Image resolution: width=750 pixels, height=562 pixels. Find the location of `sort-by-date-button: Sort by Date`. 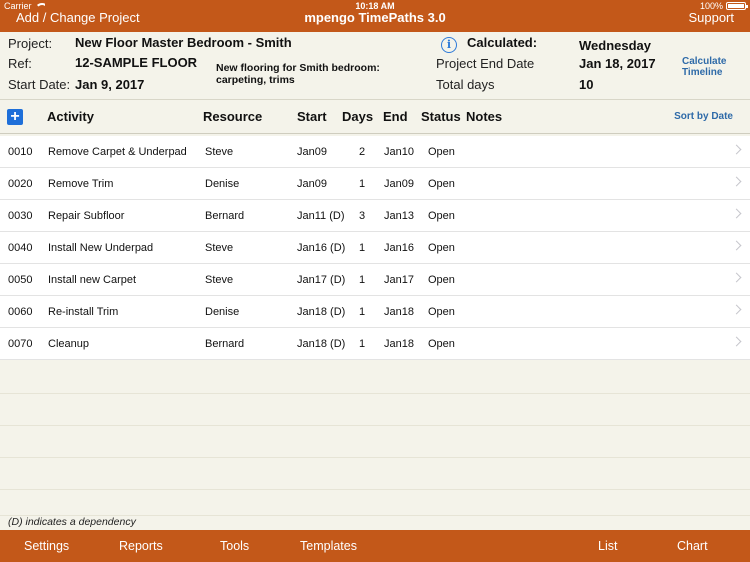

sort-by-date-button: Sort by Date is located at coordinates (703, 116).